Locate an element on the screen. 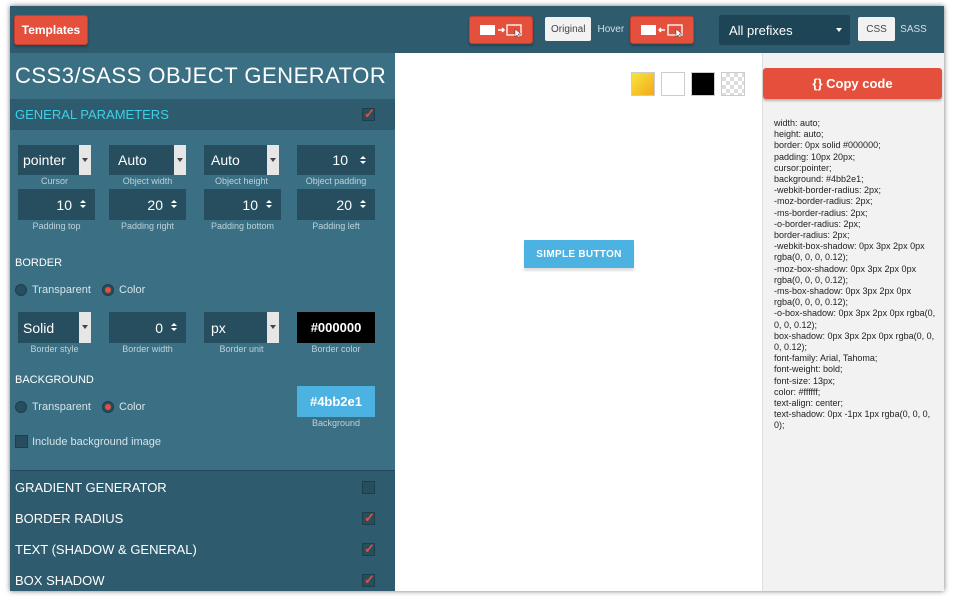 The width and height of the screenshot is (954, 600). gradient-generator-checkbox is located at coordinates (368, 487).